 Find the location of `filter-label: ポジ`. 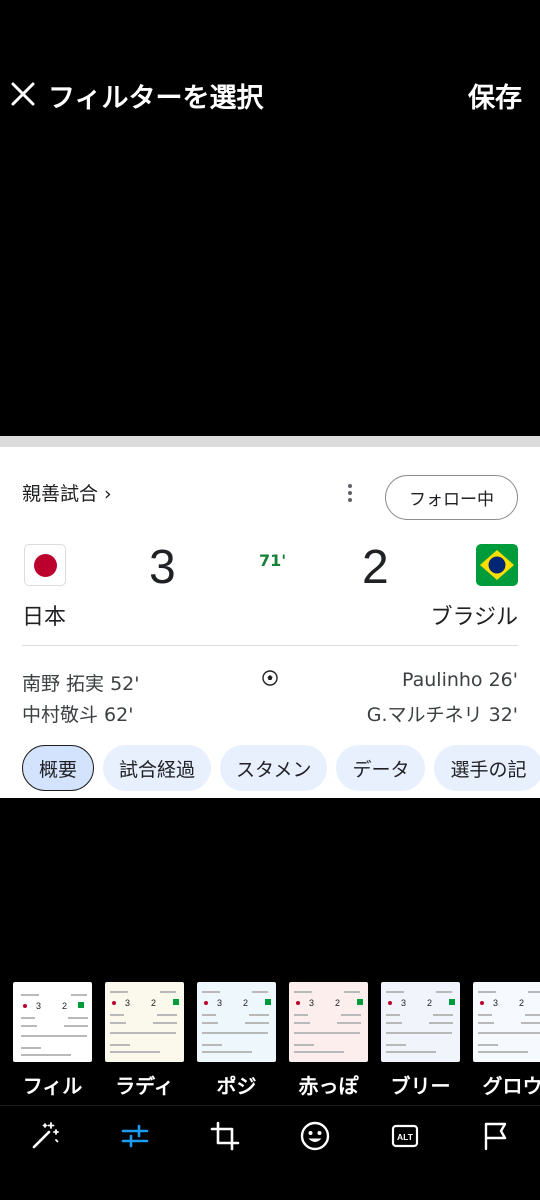

filter-label: ポジ is located at coordinates (236, 1086).